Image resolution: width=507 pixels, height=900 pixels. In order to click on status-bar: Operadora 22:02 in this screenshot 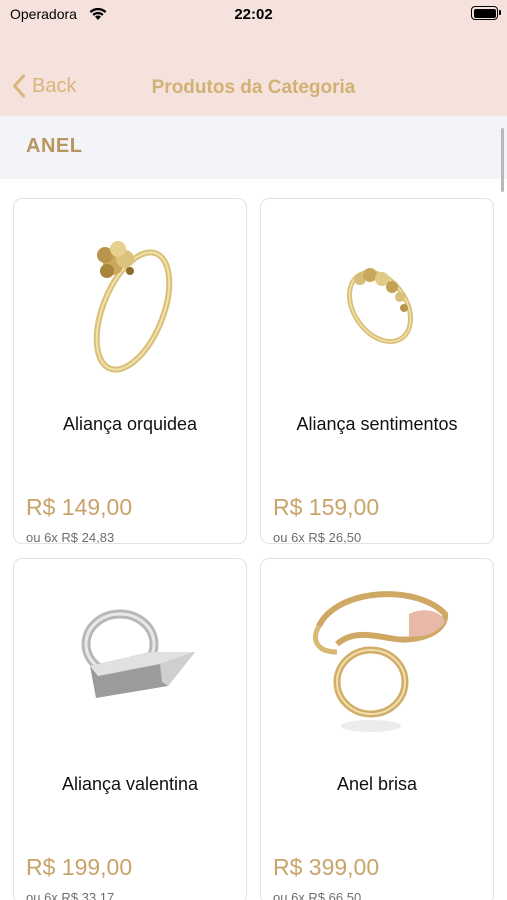, I will do `click(253, 15)`.